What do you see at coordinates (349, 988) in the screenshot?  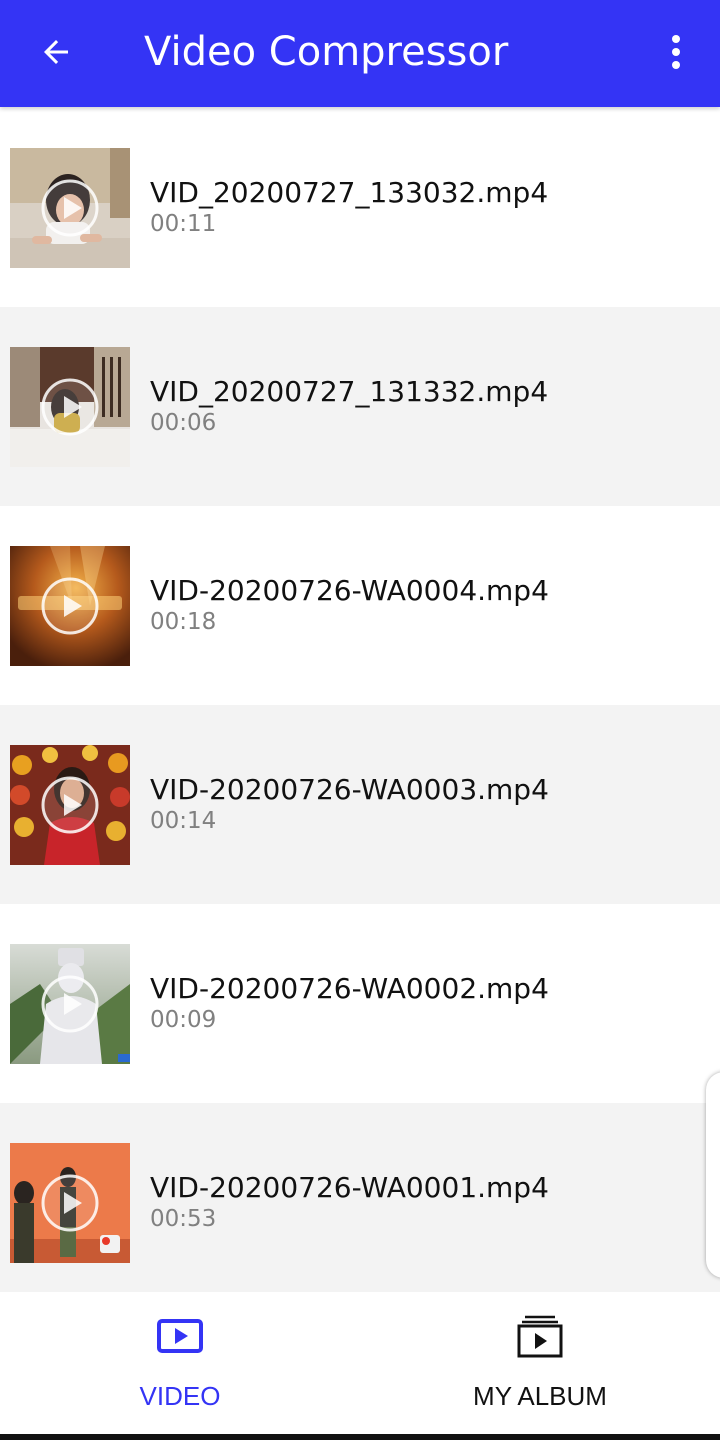 I see `video-file-name: VID-20200726-WA0002.mp4` at bounding box center [349, 988].